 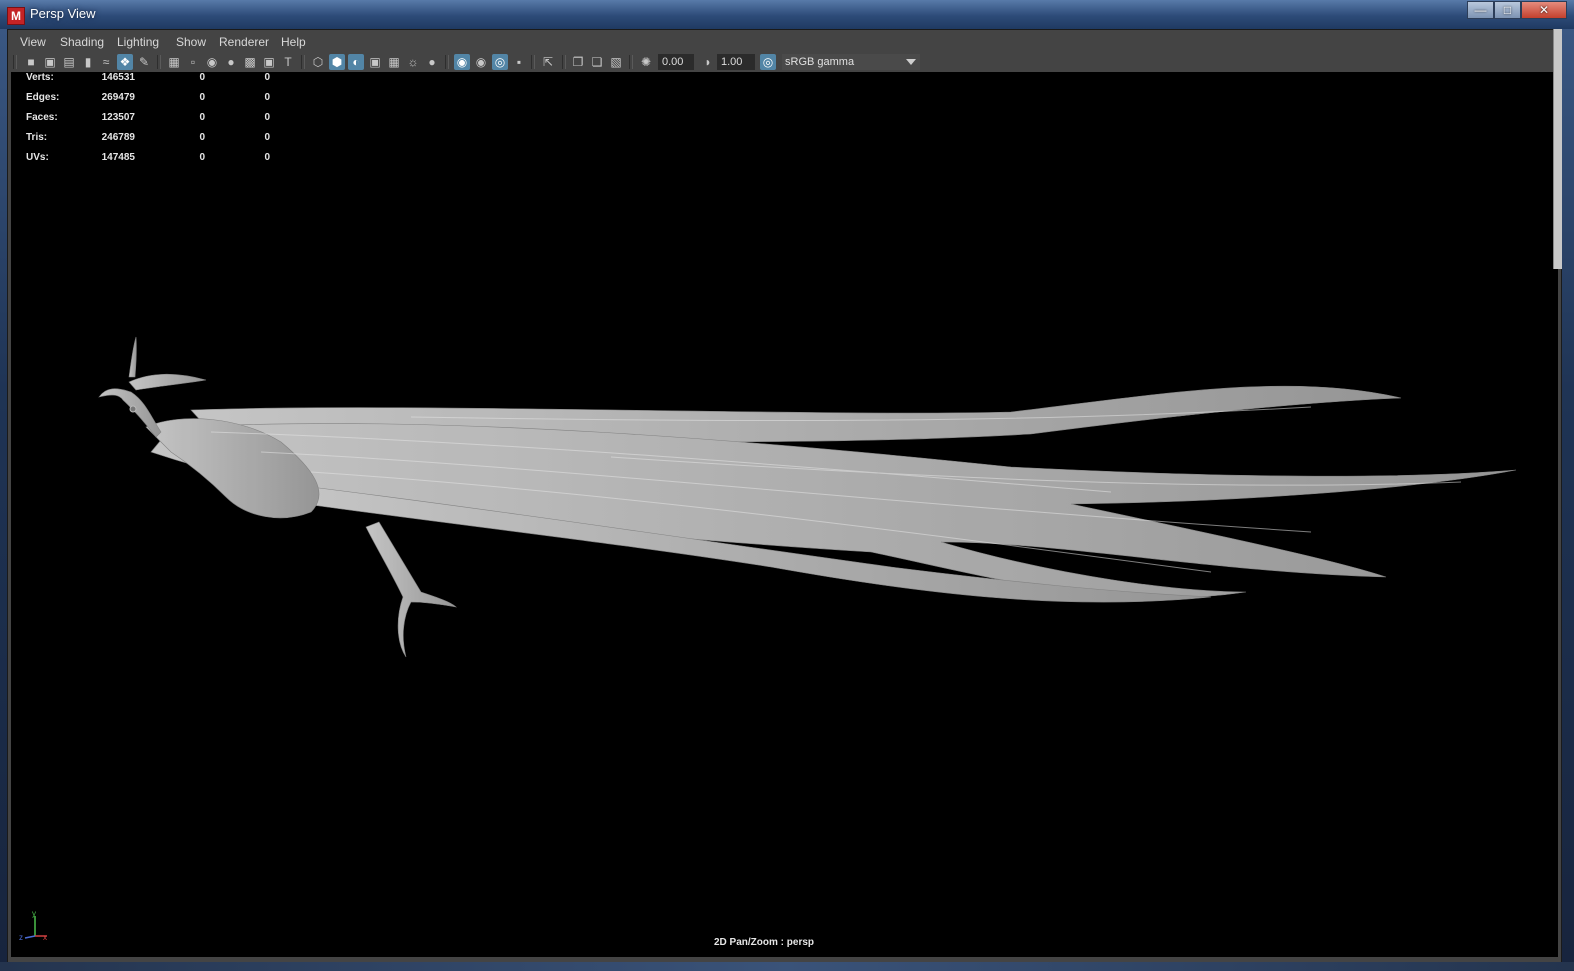 What do you see at coordinates (69, 62) in the screenshot?
I see `bookmarks-icon: ▤` at bounding box center [69, 62].